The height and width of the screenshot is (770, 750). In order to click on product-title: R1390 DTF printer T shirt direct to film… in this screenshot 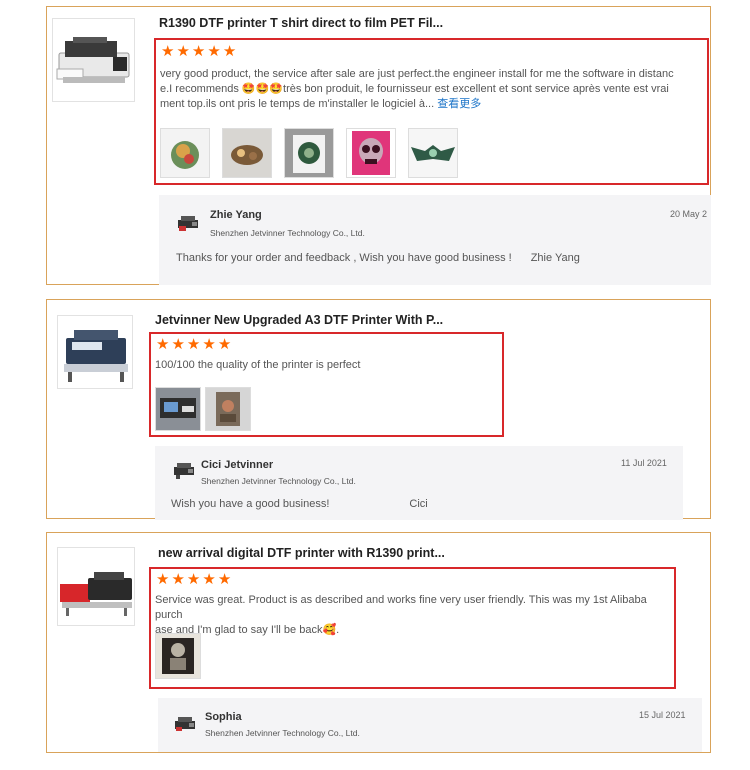, I will do `click(301, 23)`.